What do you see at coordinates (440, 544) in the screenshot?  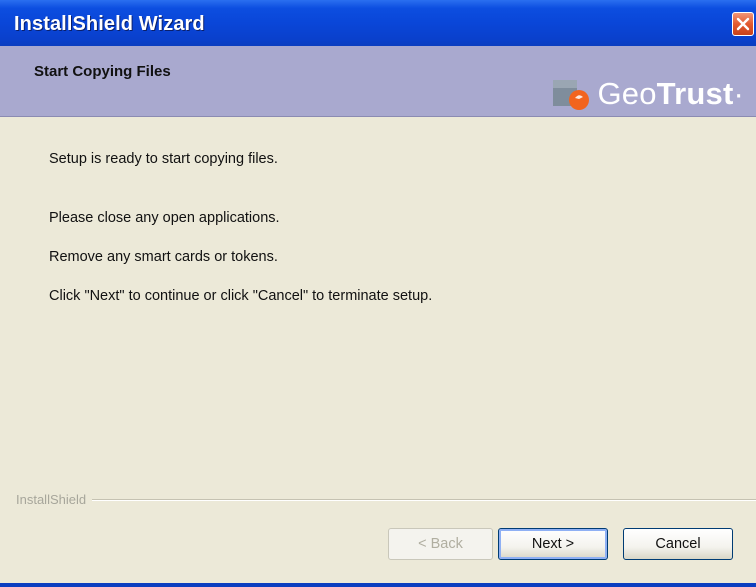 I see `back-button: < Back` at bounding box center [440, 544].